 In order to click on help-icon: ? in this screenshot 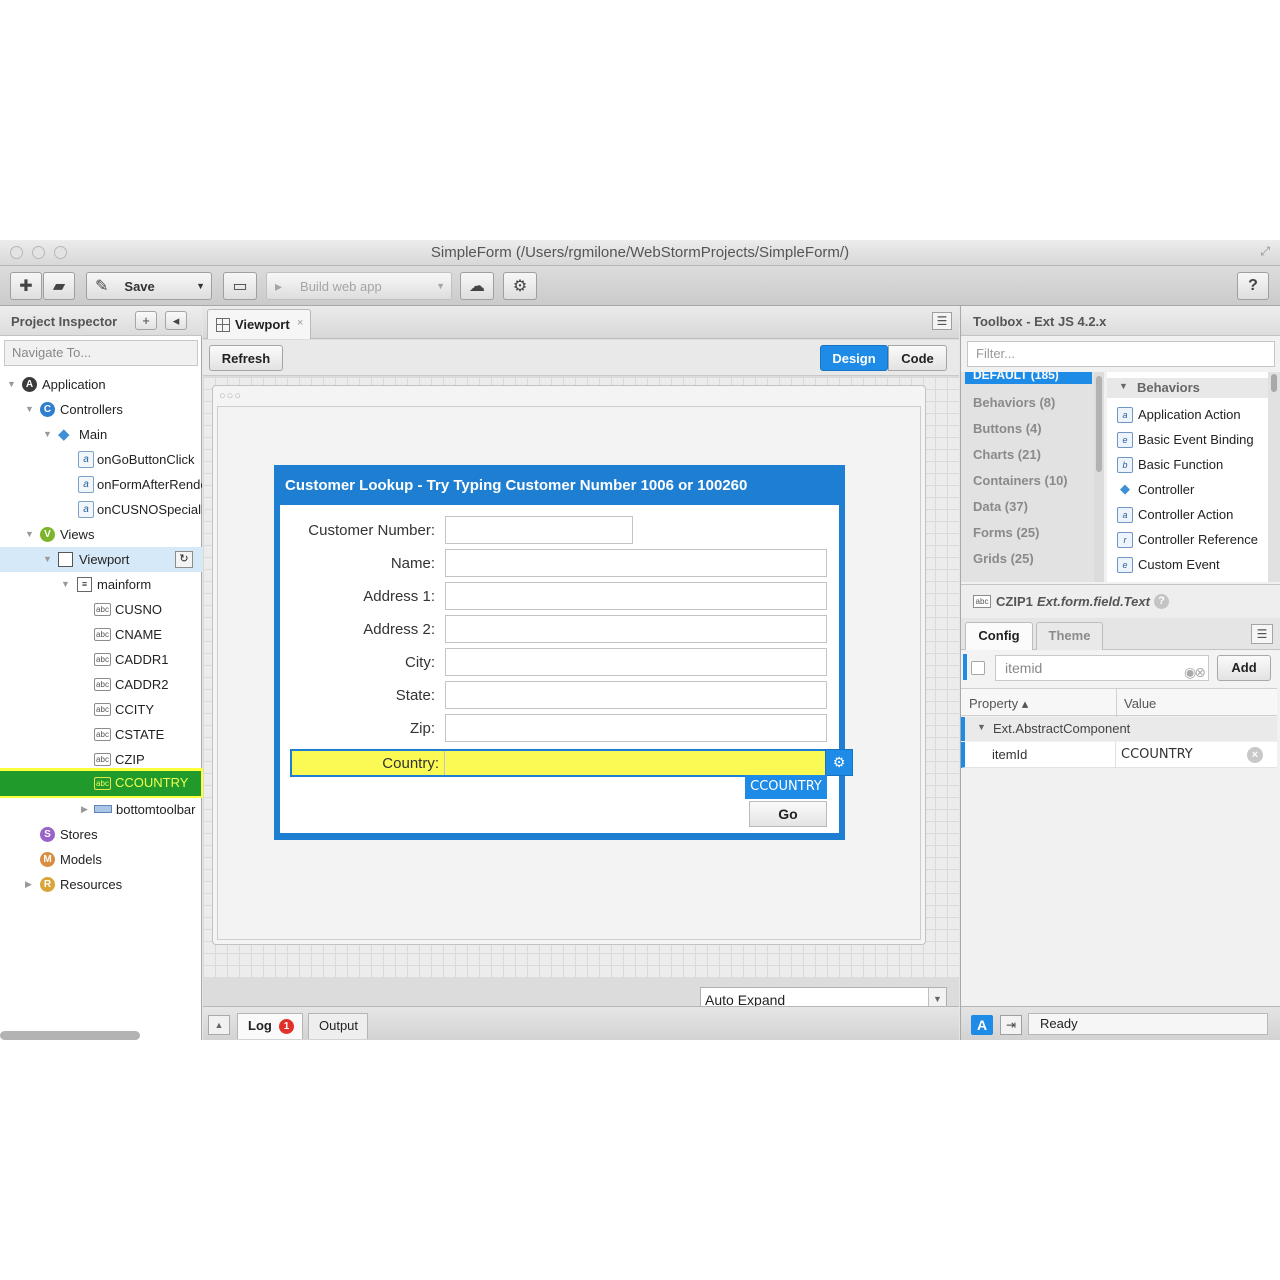, I will do `click(1161, 601)`.